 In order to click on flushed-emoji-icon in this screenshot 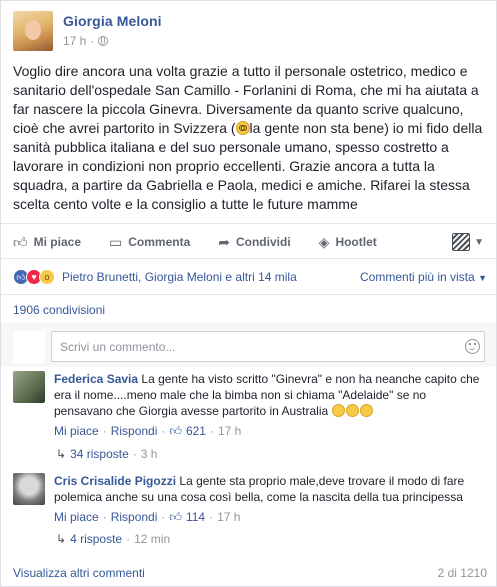, I will do `click(242, 128)`.